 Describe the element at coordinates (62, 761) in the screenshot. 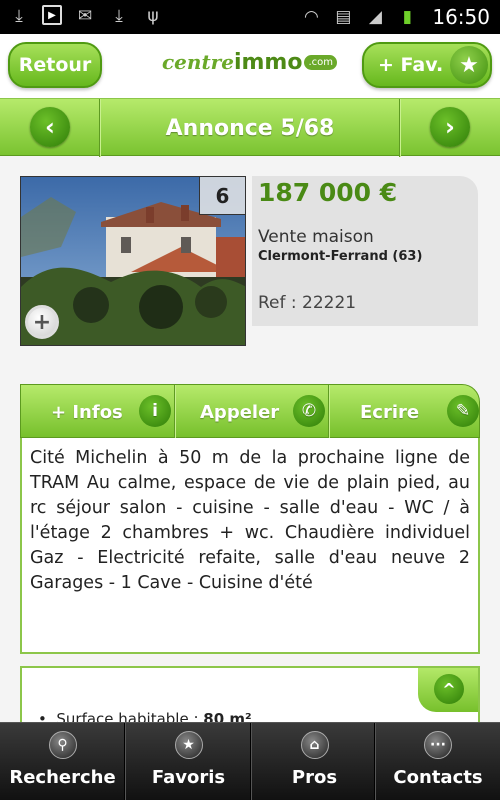

I see `bottom-nav-search: ⚲ Recherche` at that location.